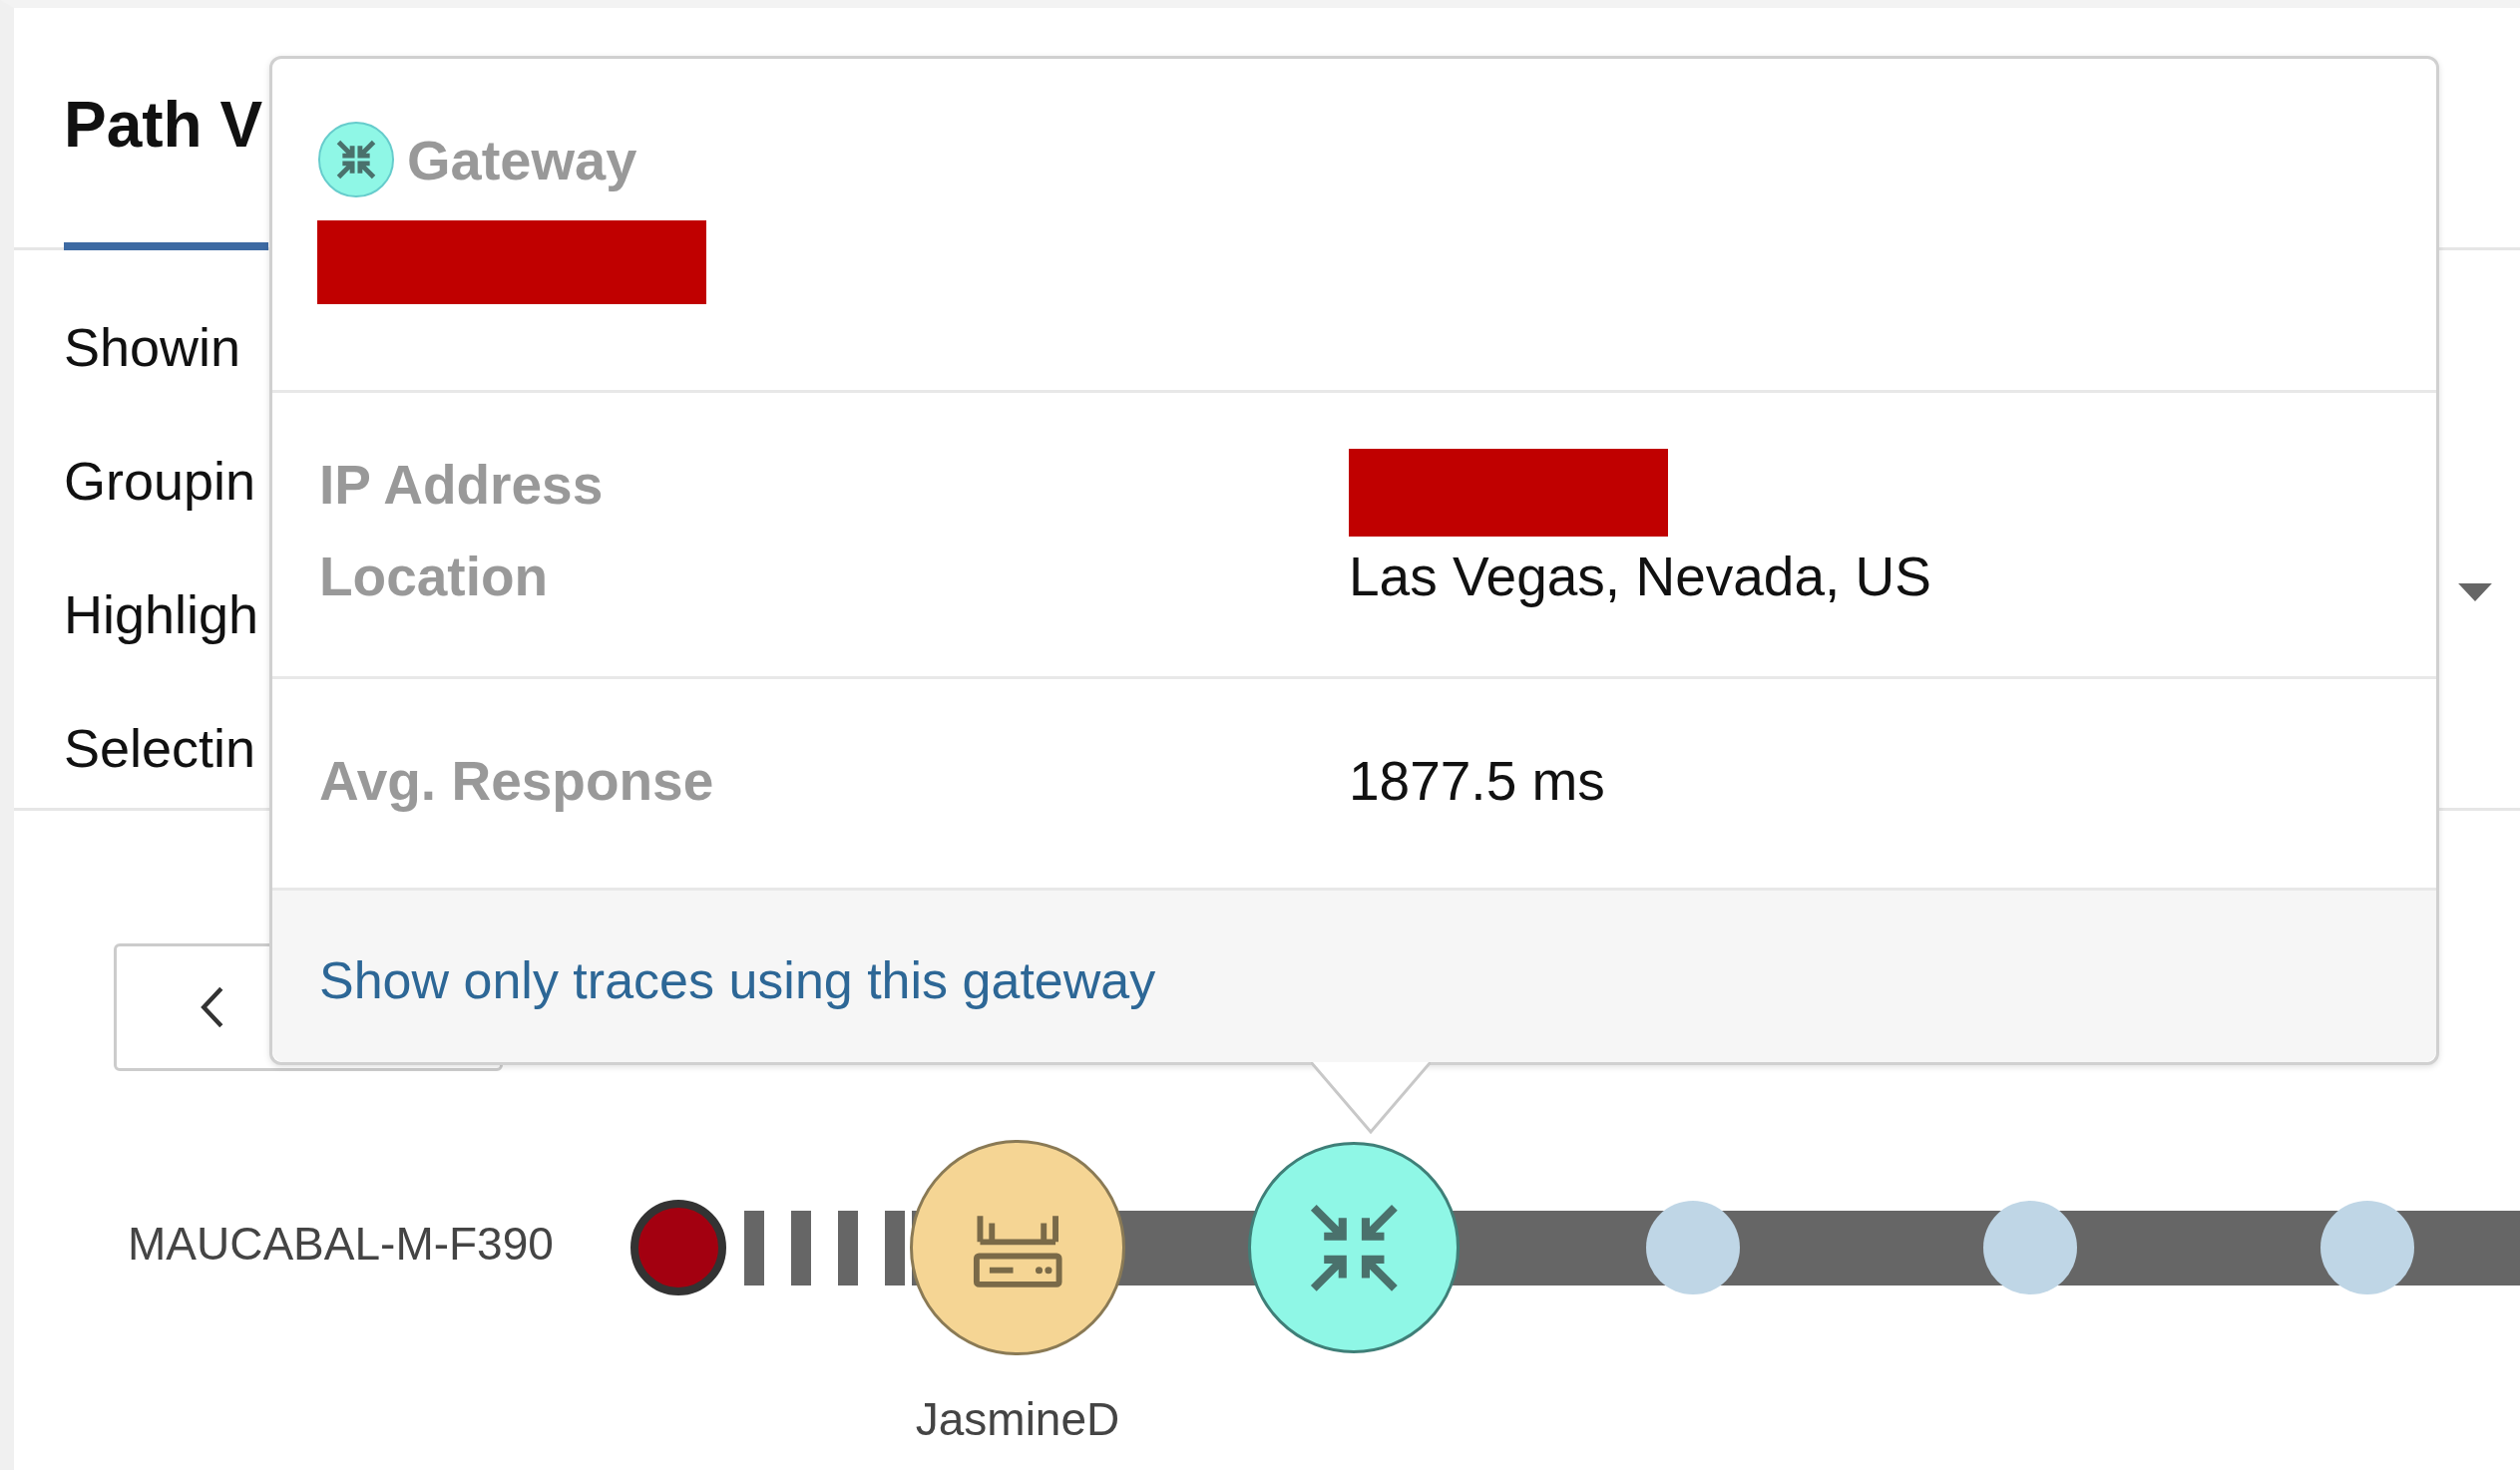 Image resolution: width=2520 pixels, height=1470 pixels. Describe the element at coordinates (517, 781) in the screenshot. I see `field-label: Avg. Response` at that location.